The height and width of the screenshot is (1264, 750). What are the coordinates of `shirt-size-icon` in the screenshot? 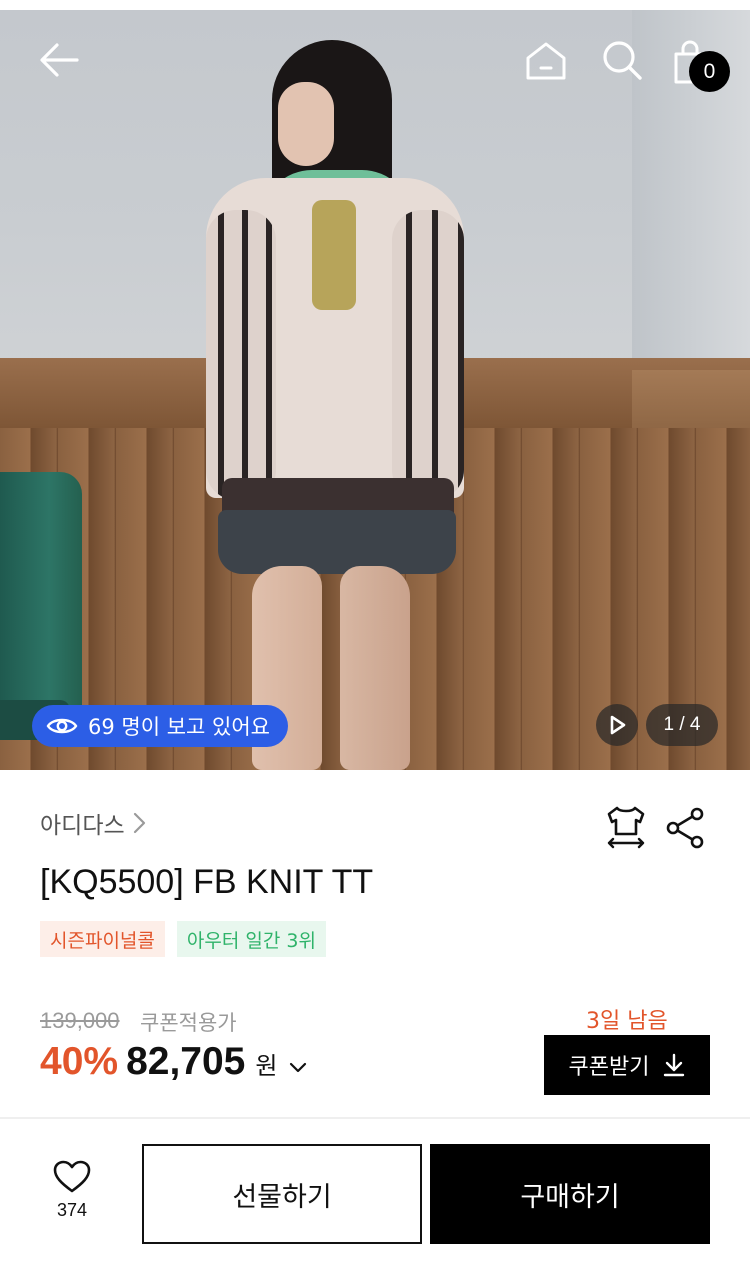 It's located at (626, 827).